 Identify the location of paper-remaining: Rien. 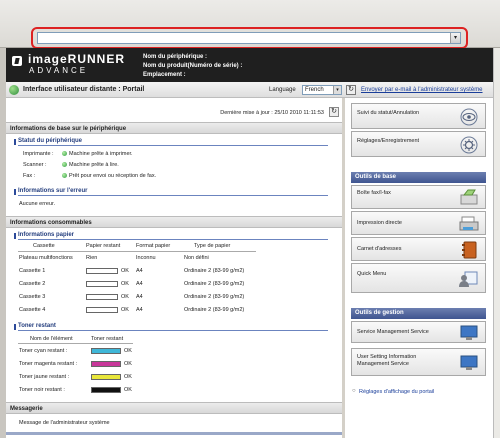
(92, 258).